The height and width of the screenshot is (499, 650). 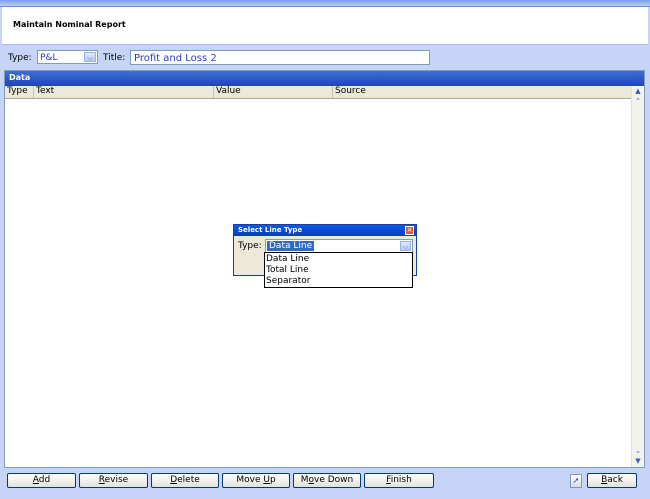 I want to click on revise-button: Revise, so click(x=113, y=480).